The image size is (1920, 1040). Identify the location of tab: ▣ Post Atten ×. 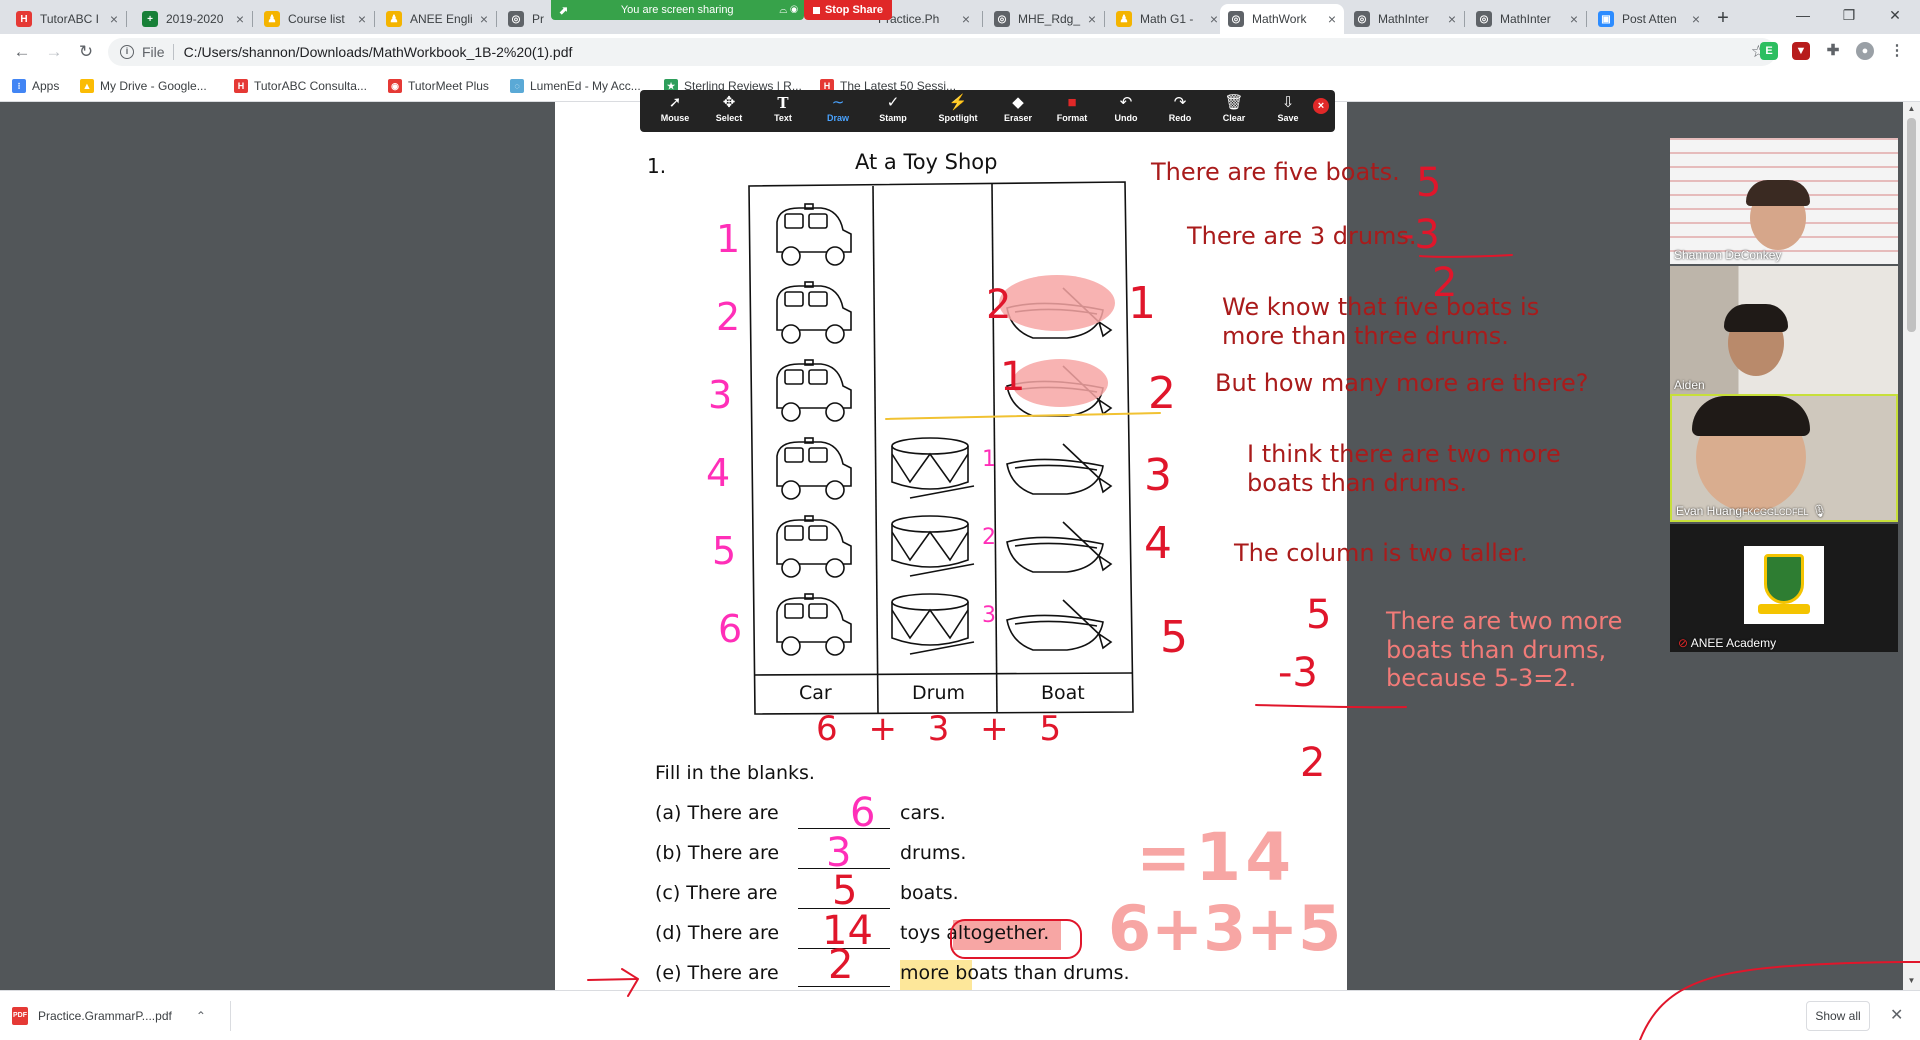
(1649, 19).